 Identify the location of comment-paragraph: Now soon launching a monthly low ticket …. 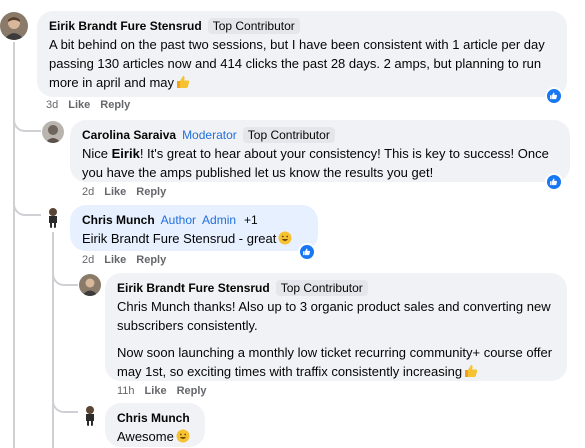
(336, 363).